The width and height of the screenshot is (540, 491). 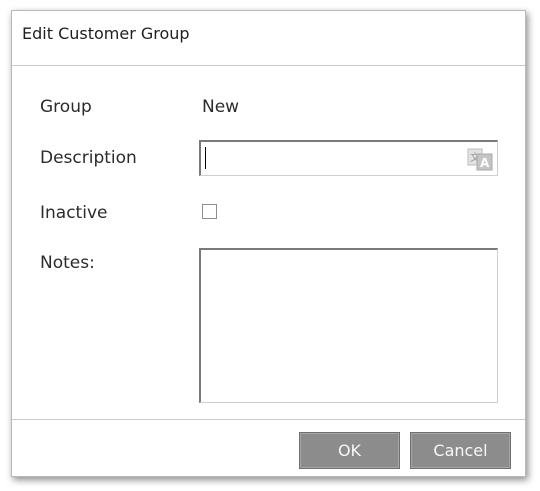 What do you see at coordinates (460, 450) in the screenshot?
I see `cancel-button: Cancel` at bounding box center [460, 450].